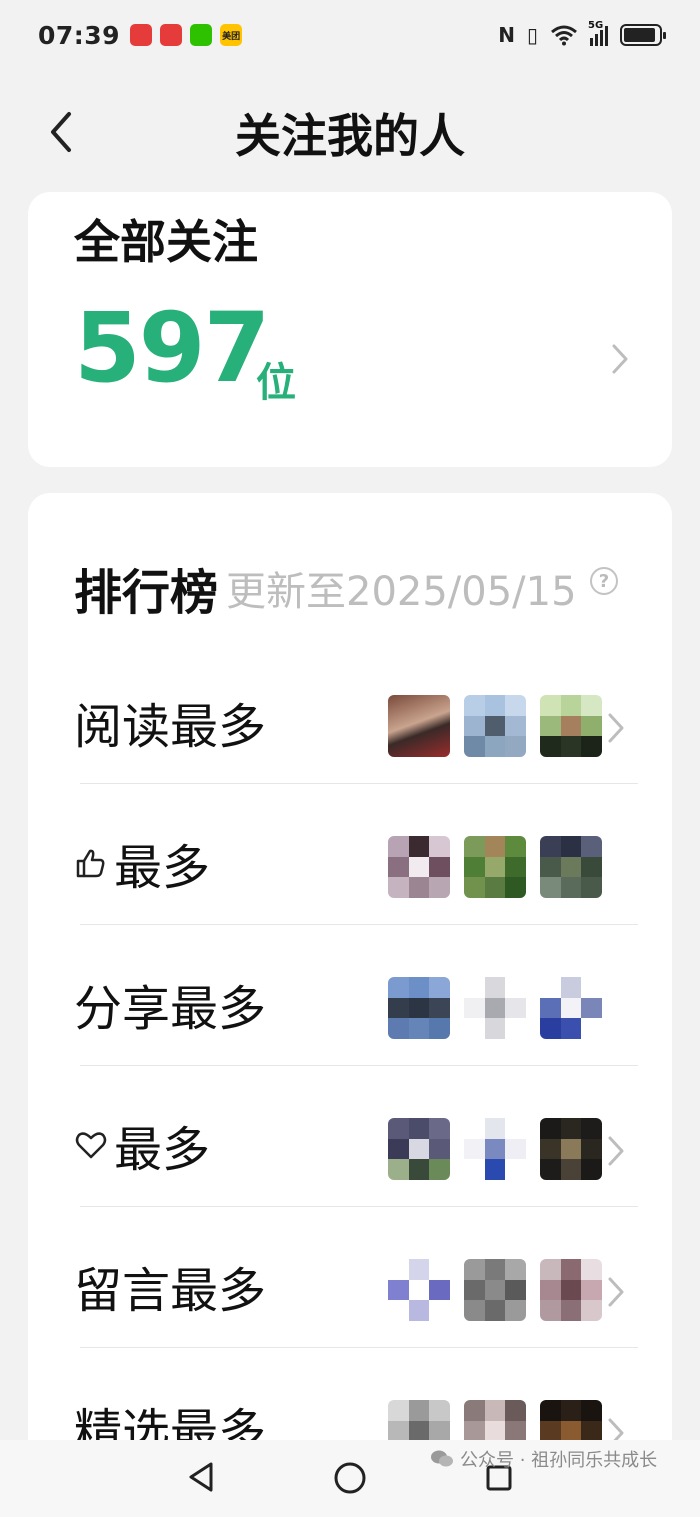 The width and height of the screenshot is (700, 1517). I want to click on total-followers-label: 全部关注, so click(166, 242).